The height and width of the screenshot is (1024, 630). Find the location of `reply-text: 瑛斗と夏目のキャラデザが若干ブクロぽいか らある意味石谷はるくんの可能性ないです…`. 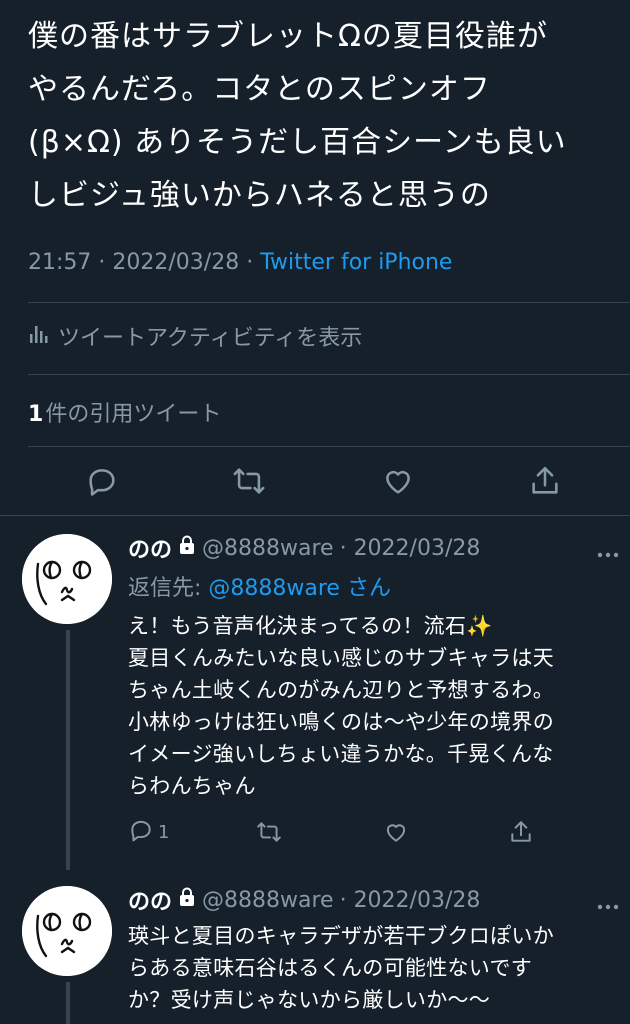

reply-text: 瑛斗と夏目のキャラデザが若干ブクロぽいか らある意味石谷はるくんの可能性ないです… is located at coordinates (341, 968).